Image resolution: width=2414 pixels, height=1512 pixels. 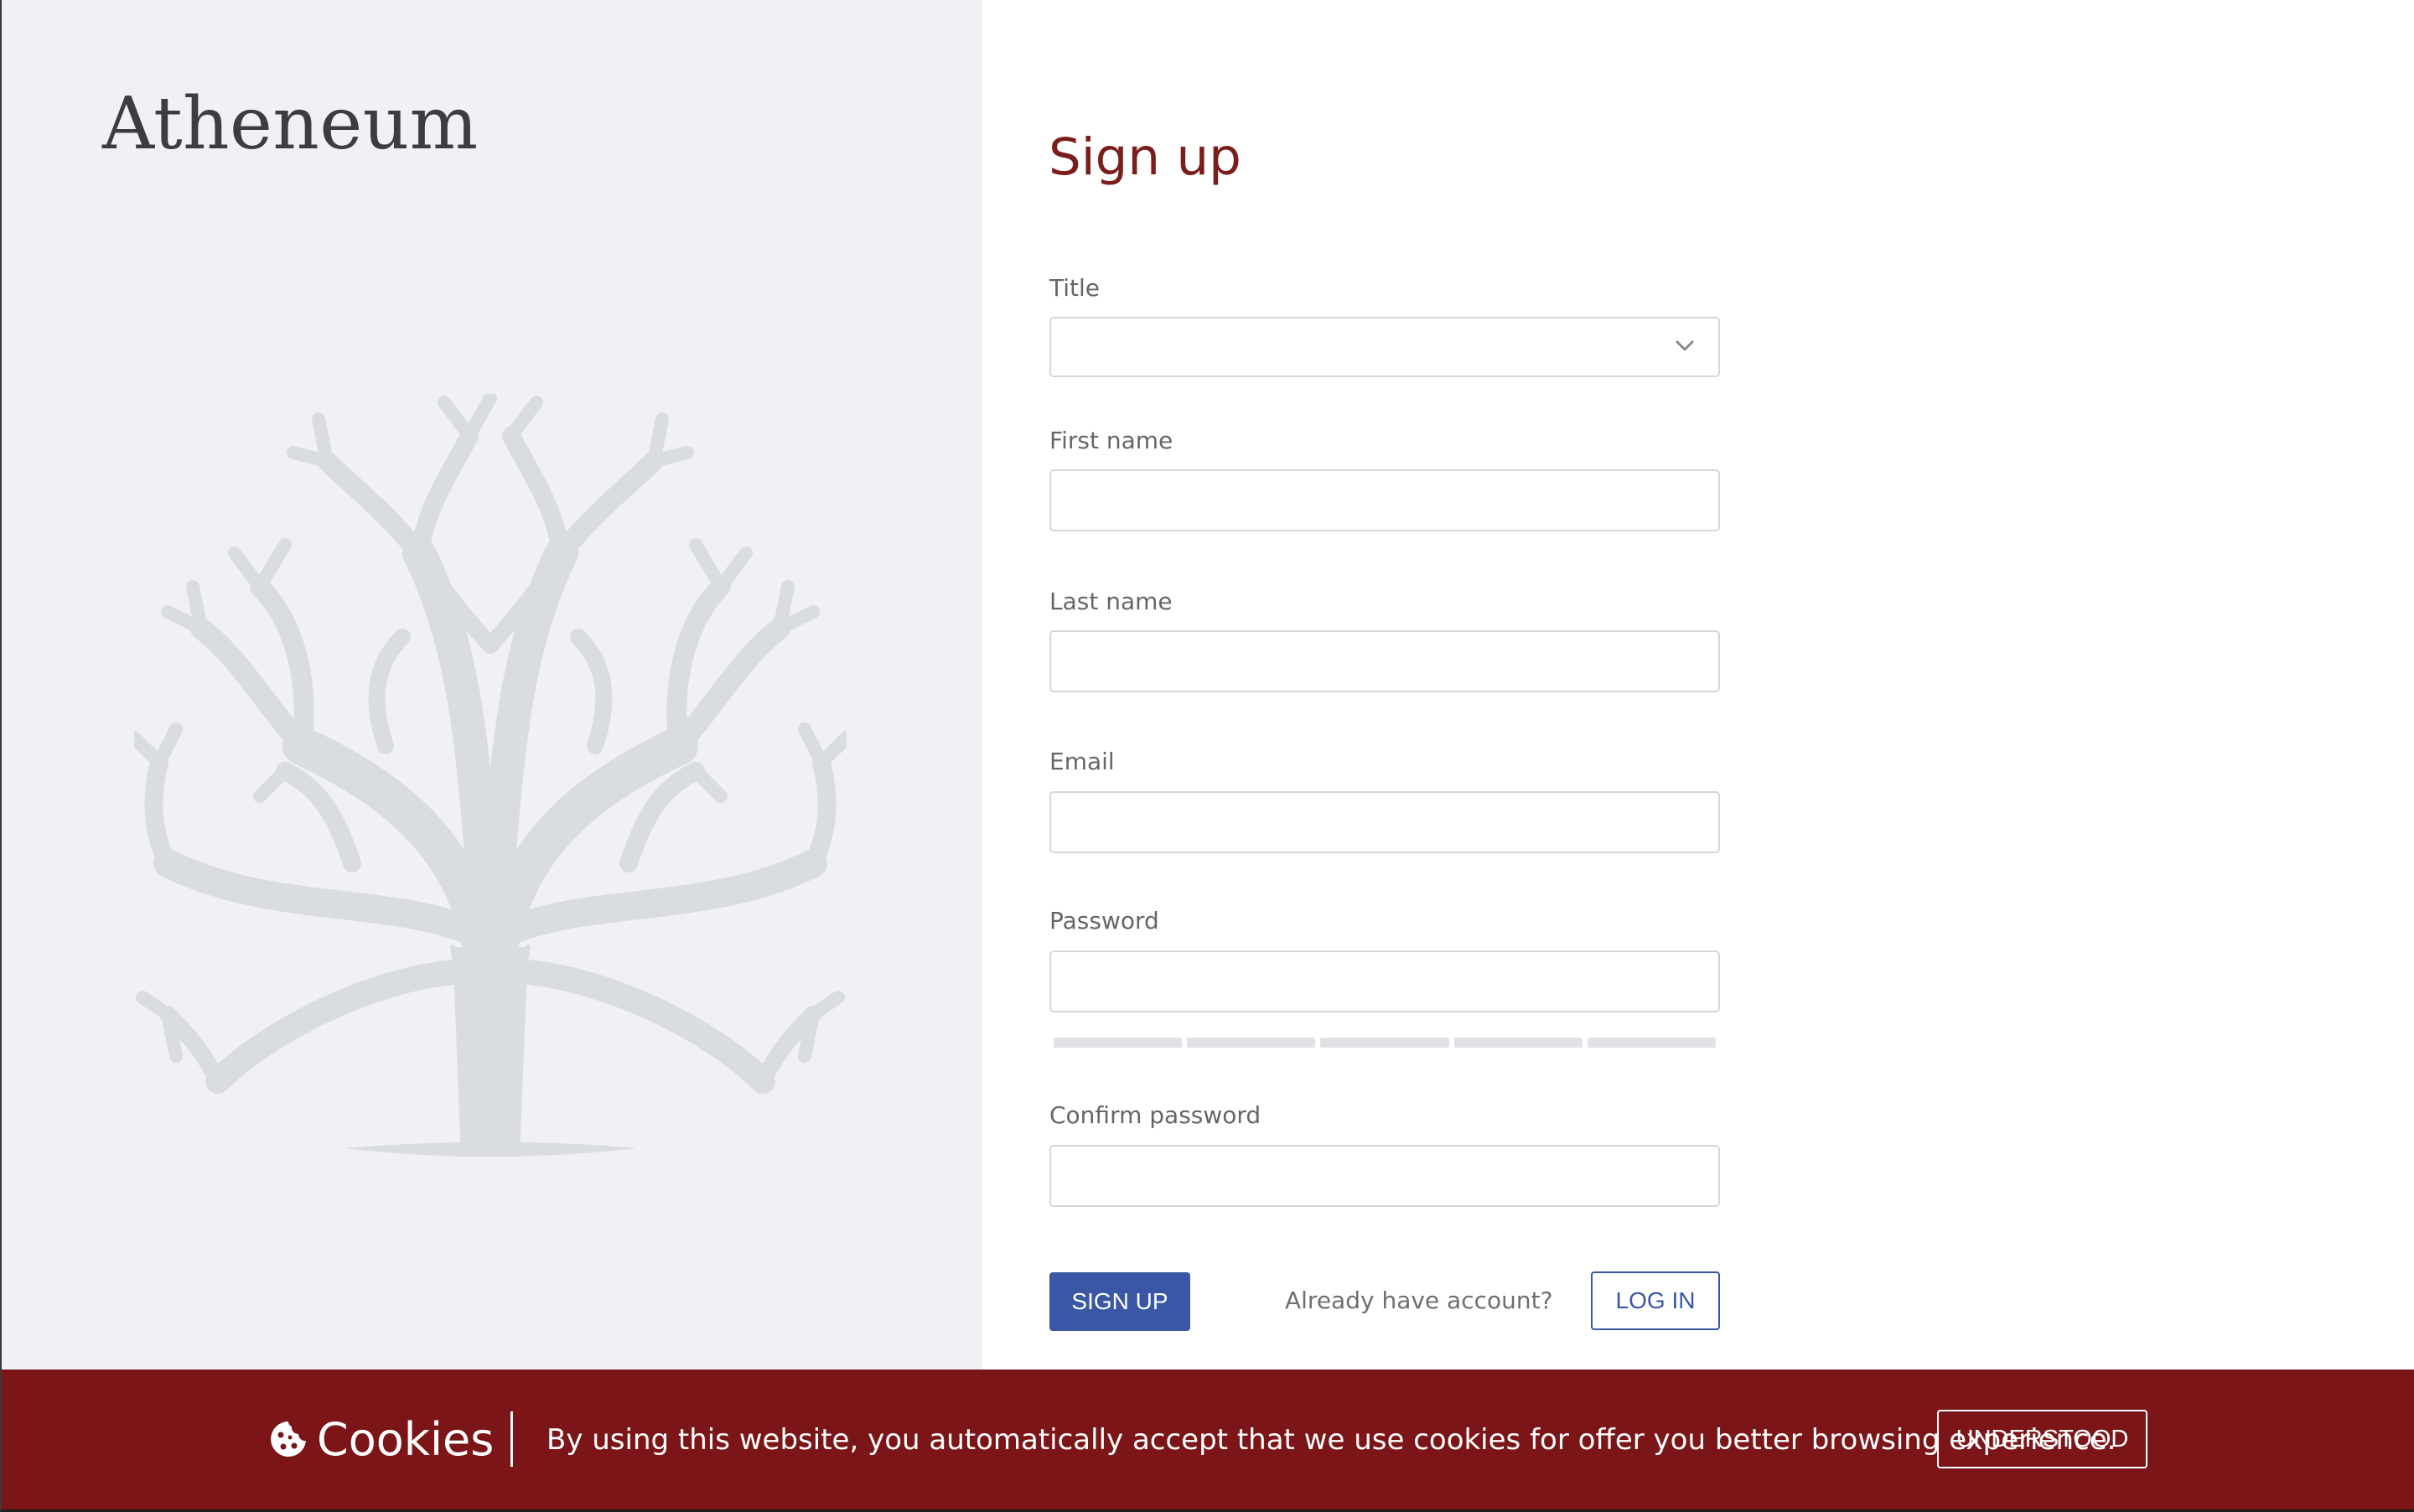 I want to click on brand-logo-text: Atheneum, so click(x=291, y=124).